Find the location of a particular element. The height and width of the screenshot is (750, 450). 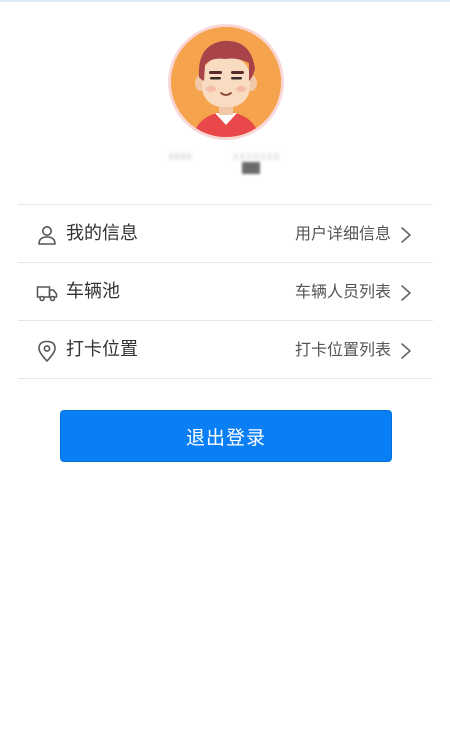

menu-item-my-info: 我的信息 用户详细信息 is located at coordinates (225, 234).